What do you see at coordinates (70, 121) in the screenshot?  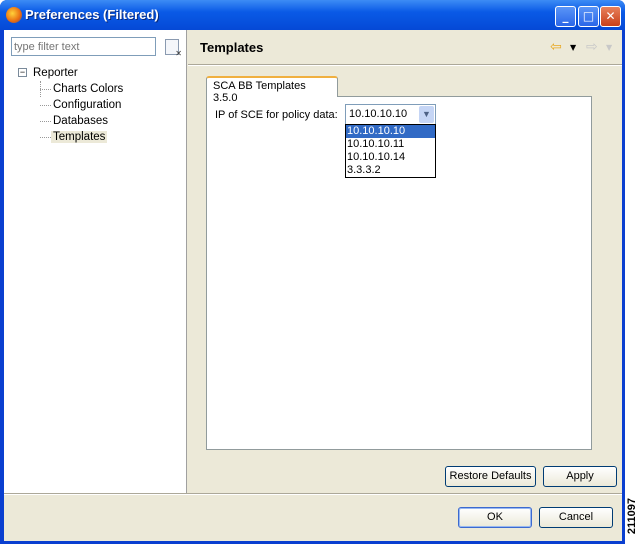 I see `tree-item-databases: Databases` at bounding box center [70, 121].